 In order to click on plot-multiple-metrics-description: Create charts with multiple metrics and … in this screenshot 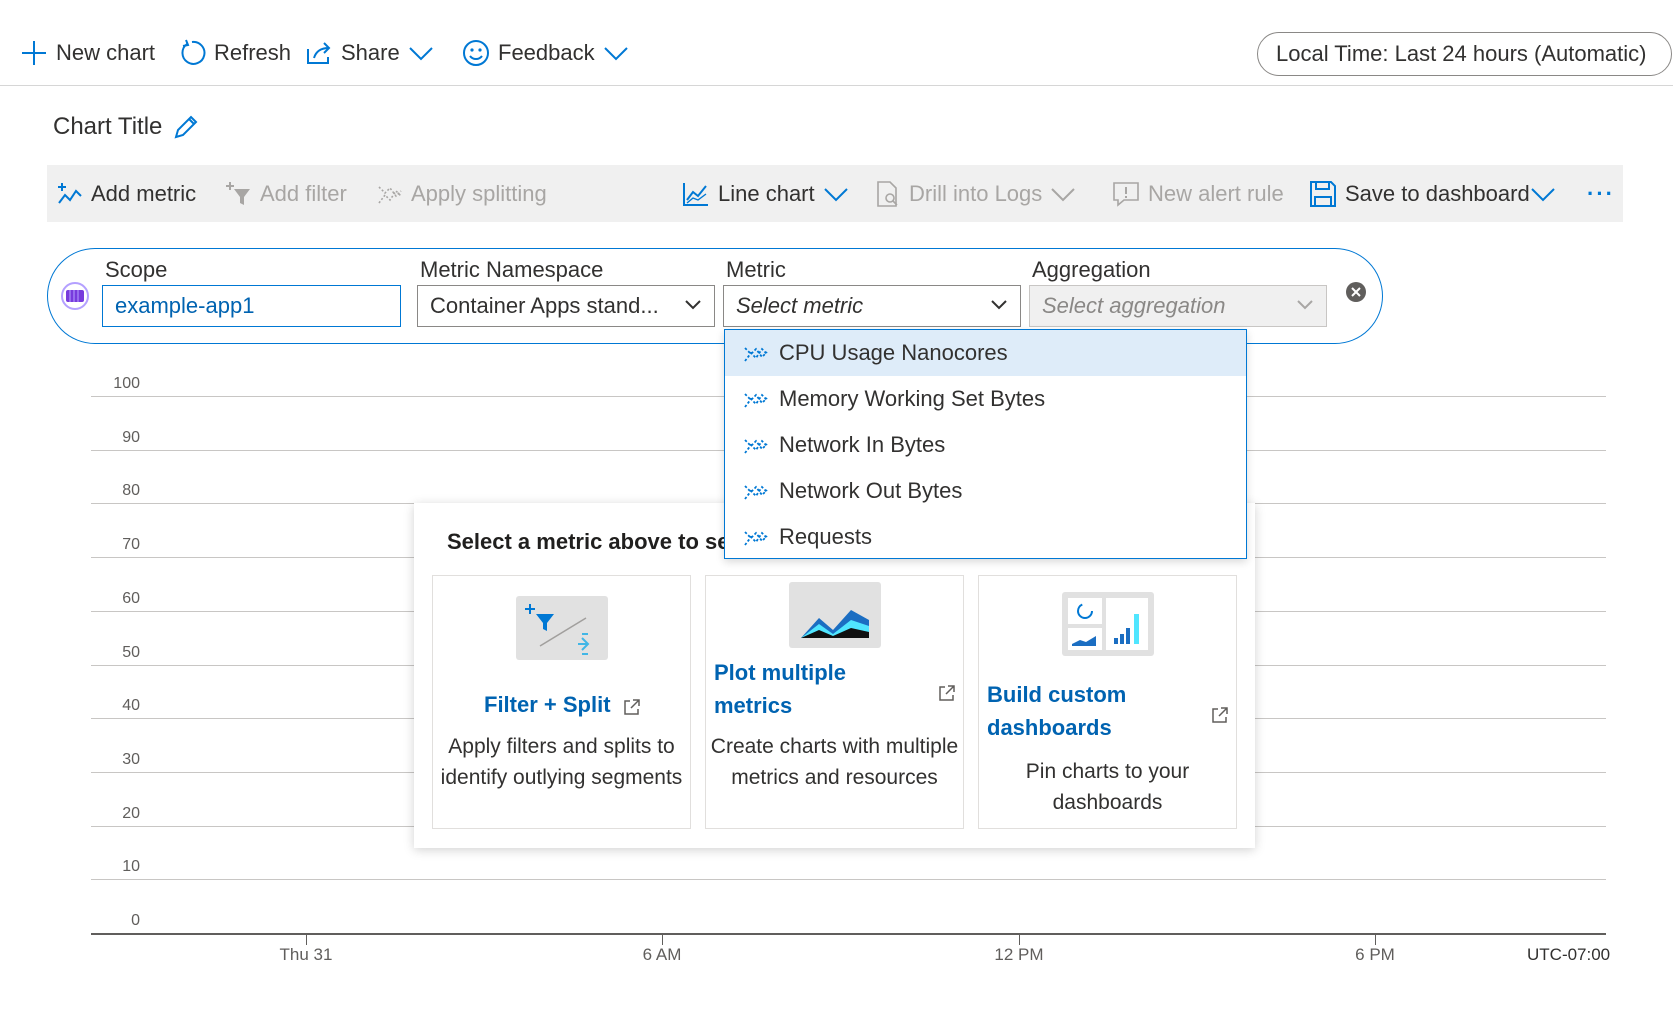, I will do `click(834, 762)`.